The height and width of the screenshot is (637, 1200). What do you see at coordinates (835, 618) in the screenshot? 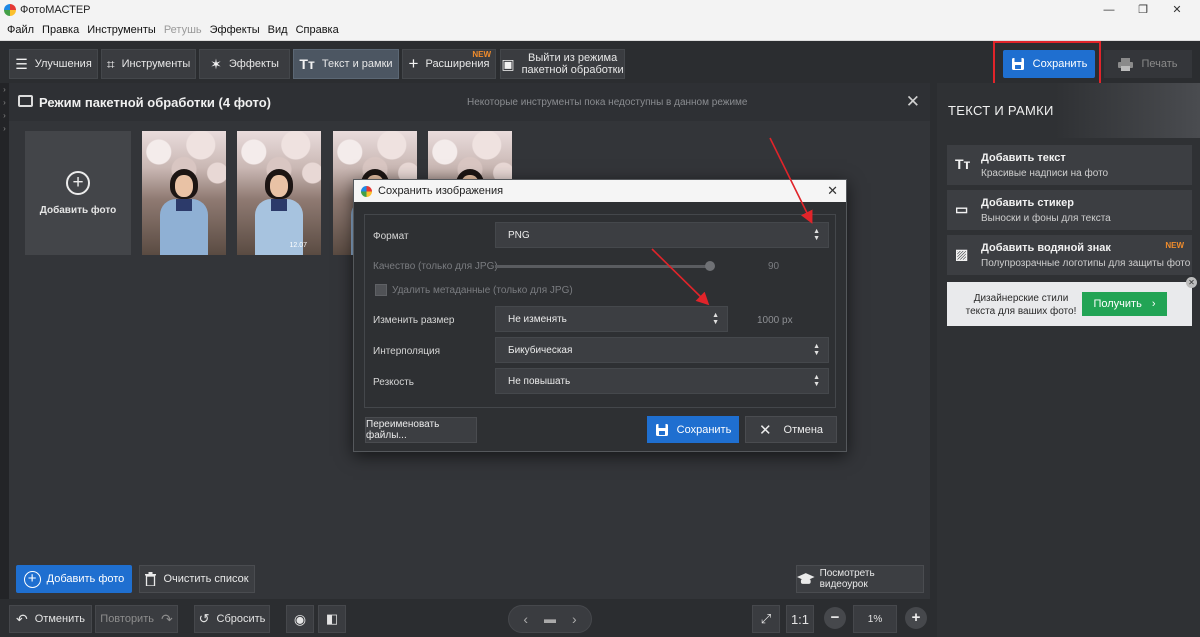
I see `zoom-out-icon: −` at bounding box center [835, 618].